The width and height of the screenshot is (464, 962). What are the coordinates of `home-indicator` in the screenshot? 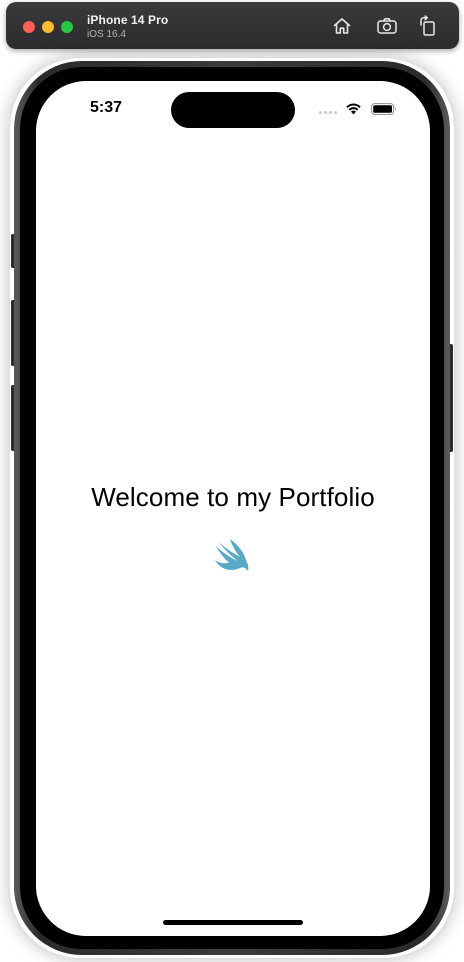 It's located at (233, 922).